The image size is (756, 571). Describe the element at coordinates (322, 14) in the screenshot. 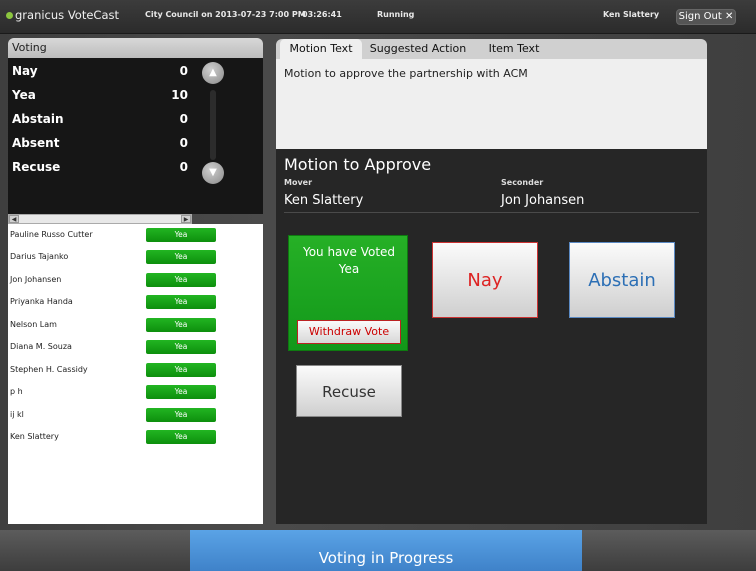

I see `meeting-timer: 03:26:41` at that location.